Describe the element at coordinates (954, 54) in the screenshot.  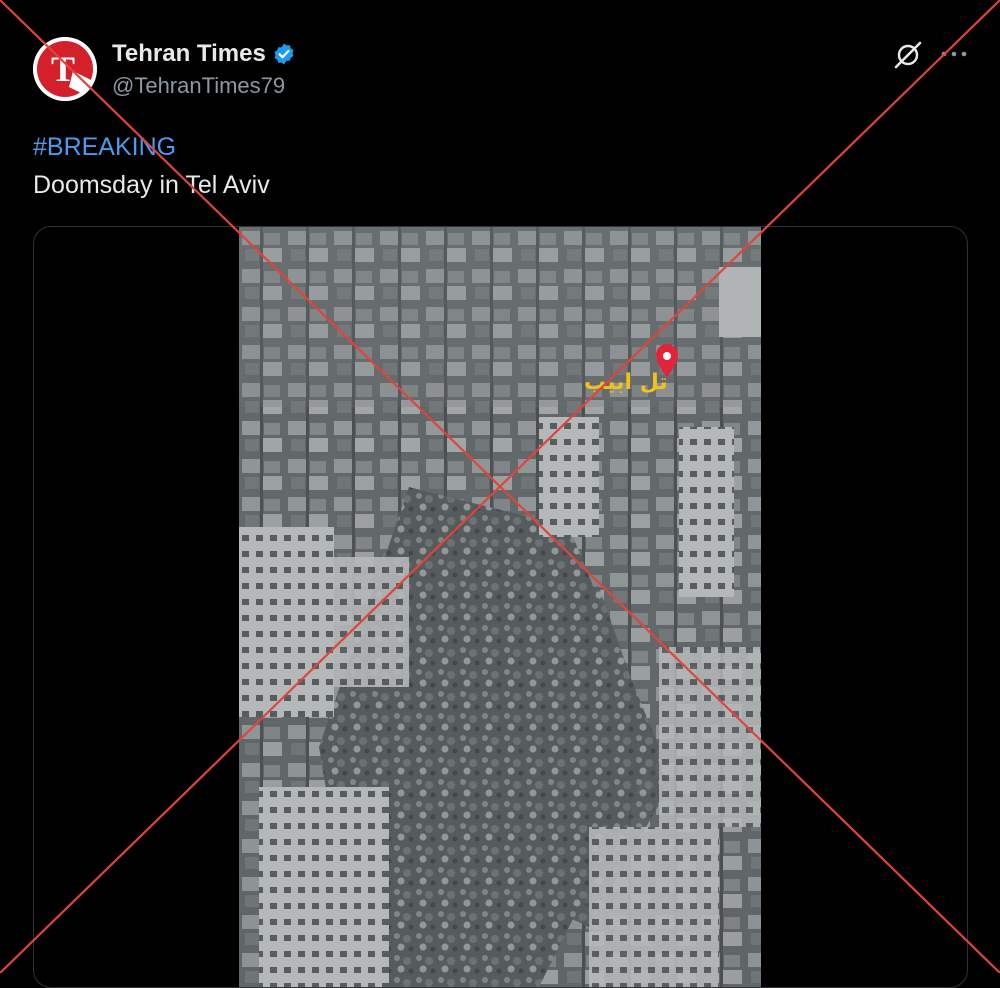
I see `more-options-icon` at that location.